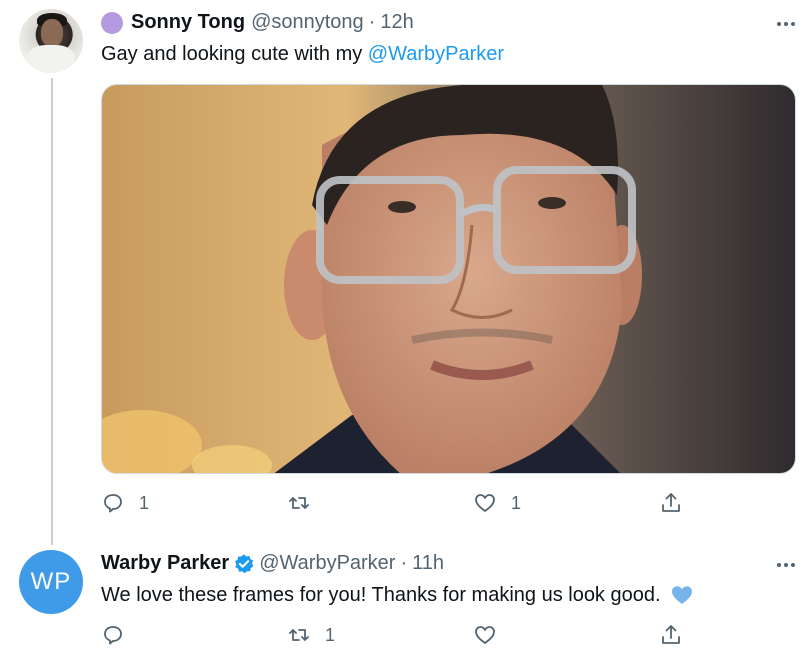 The width and height of the screenshot is (809, 664). Describe the element at coordinates (436, 54) in the screenshot. I see `tweet1-mention-link: @WarbyParker` at that location.